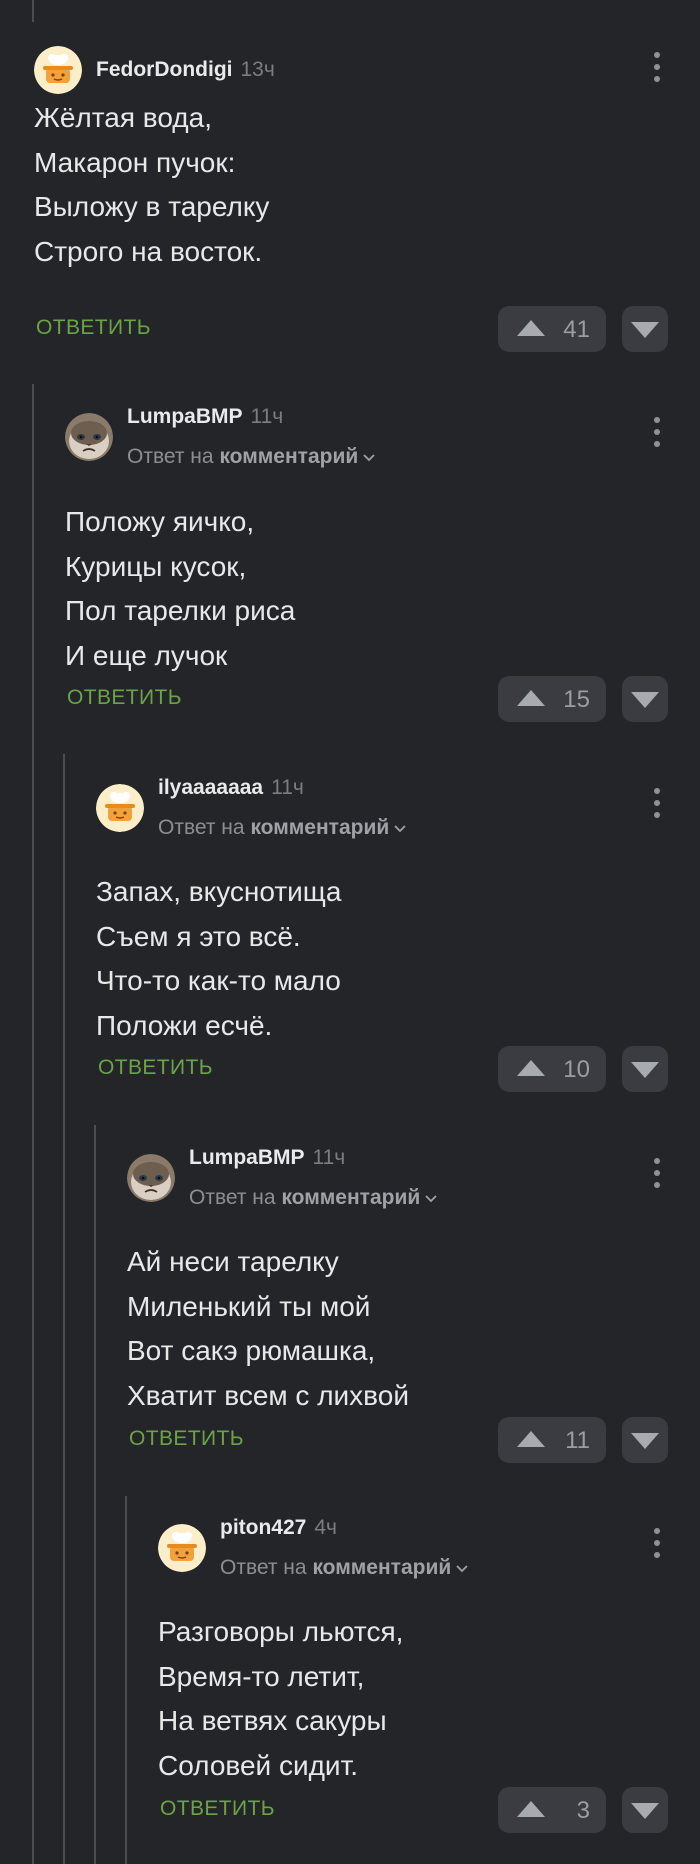 The height and width of the screenshot is (1864, 700). What do you see at coordinates (210, 787) in the screenshot?
I see `author-username: ilyaaaaaaa` at bounding box center [210, 787].